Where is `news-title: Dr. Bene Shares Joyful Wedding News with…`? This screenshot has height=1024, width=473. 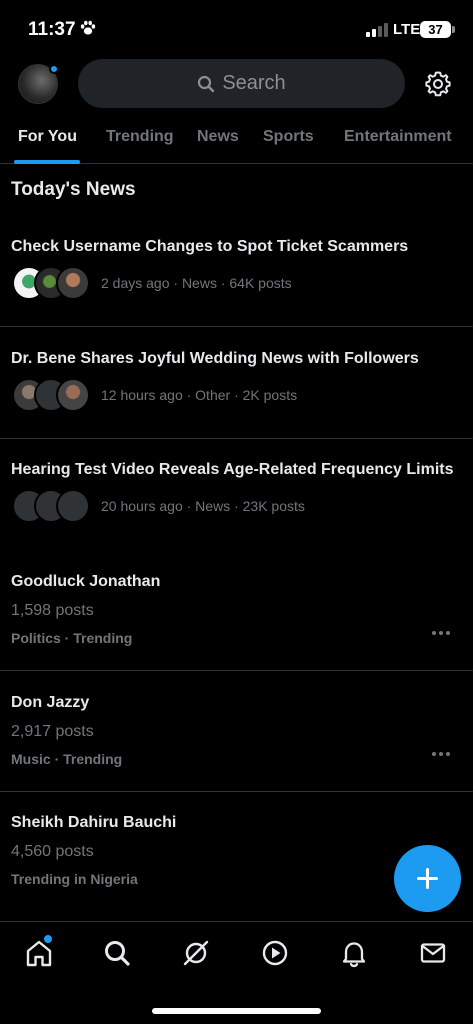 news-title: Dr. Bene Shares Joyful Wedding News with… is located at coordinates (215, 358).